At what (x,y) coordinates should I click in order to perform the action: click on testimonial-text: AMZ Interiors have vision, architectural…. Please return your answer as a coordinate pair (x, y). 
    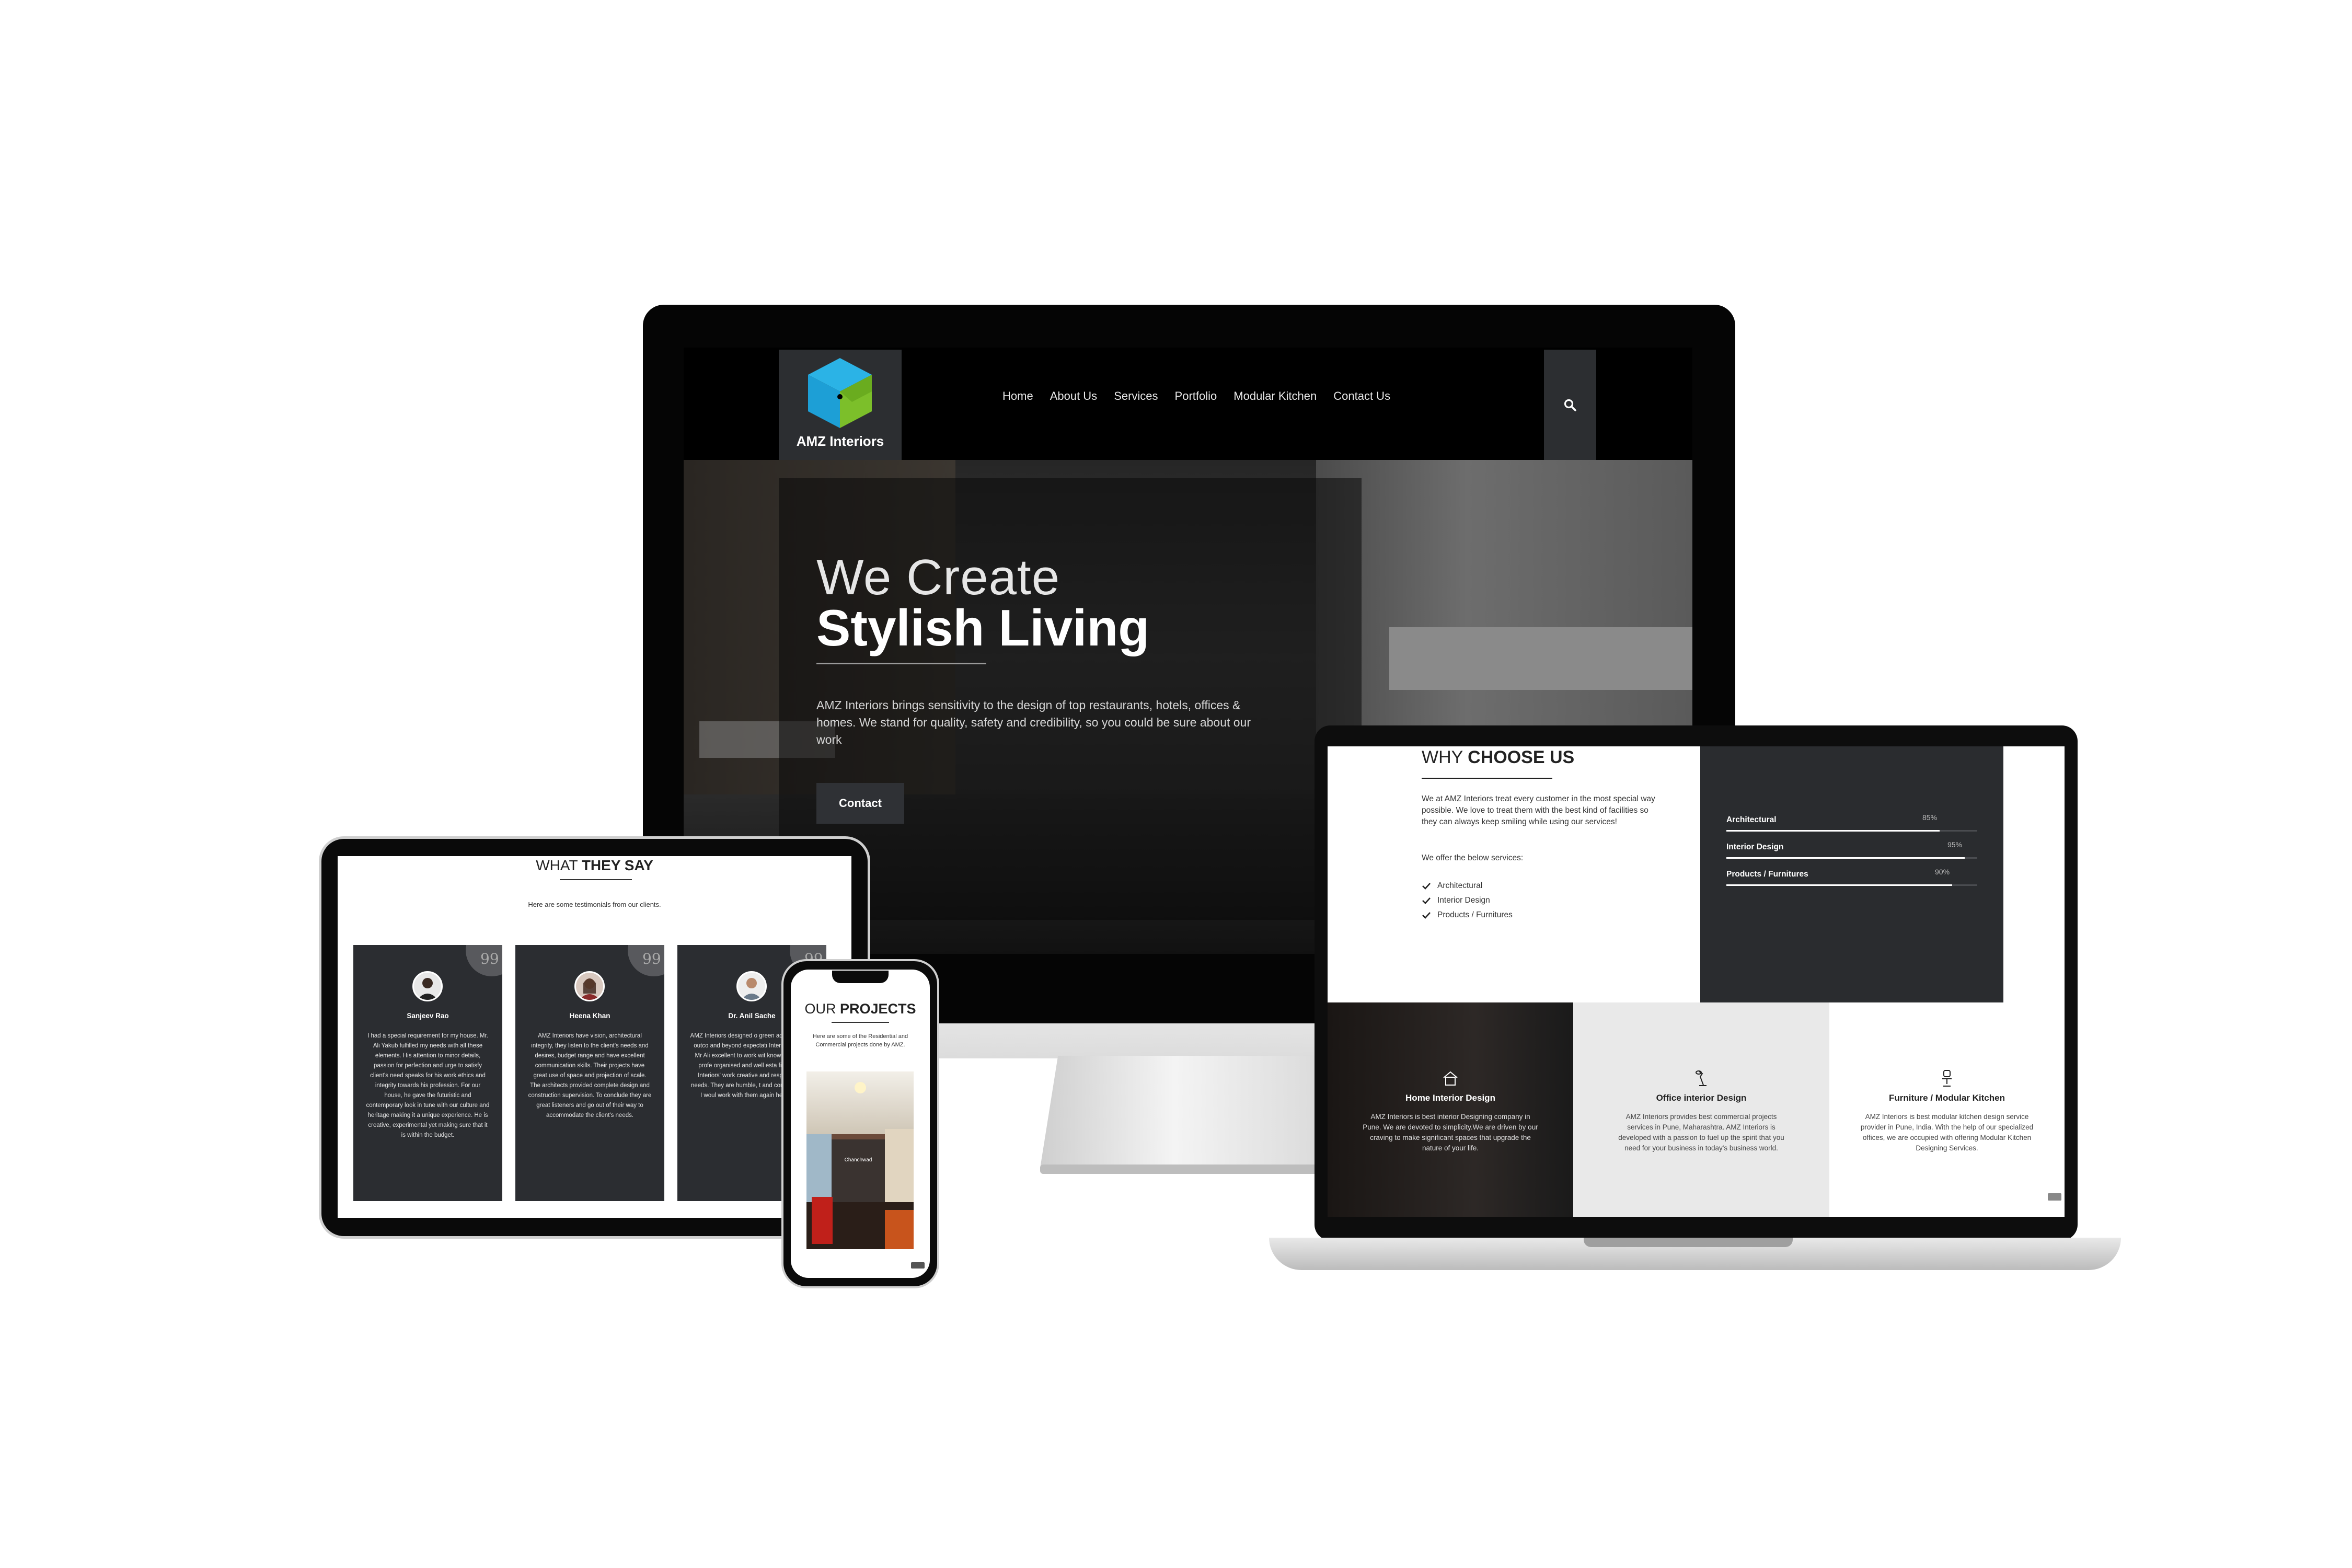
    Looking at the image, I should click on (590, 1076).